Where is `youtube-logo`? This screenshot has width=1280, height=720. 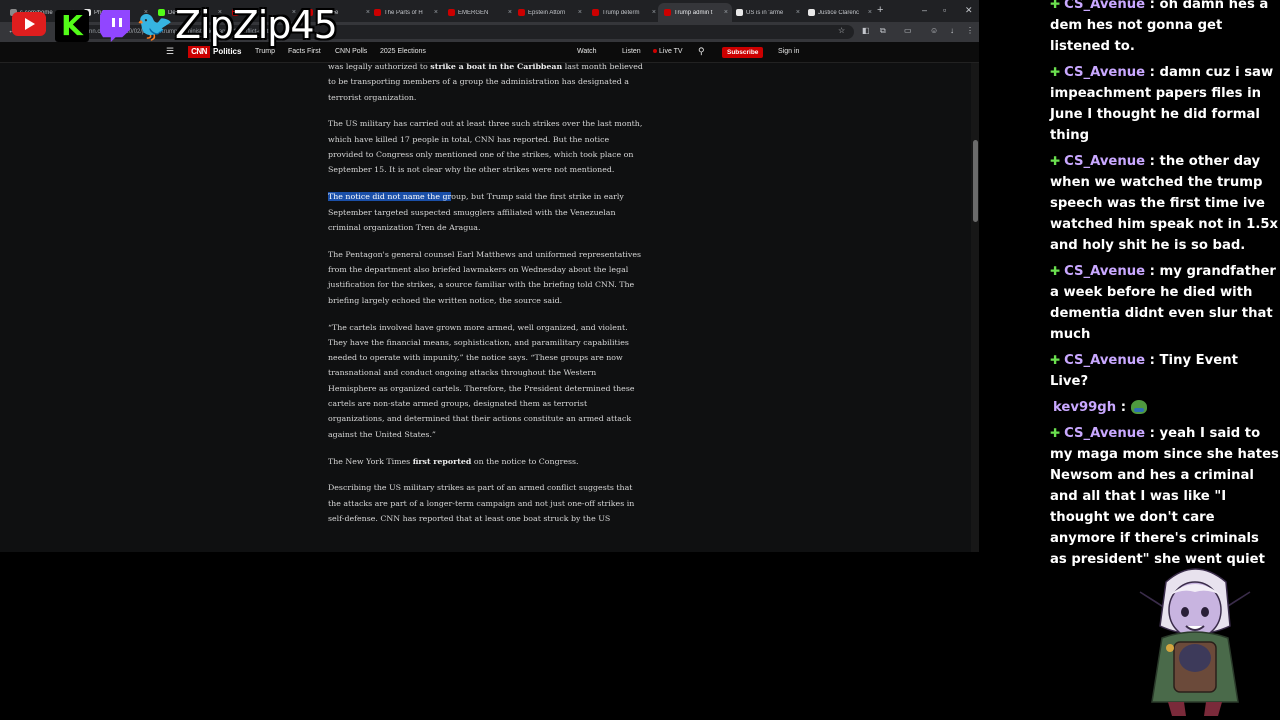 youtube-logo is located at coordinates (29, 24).